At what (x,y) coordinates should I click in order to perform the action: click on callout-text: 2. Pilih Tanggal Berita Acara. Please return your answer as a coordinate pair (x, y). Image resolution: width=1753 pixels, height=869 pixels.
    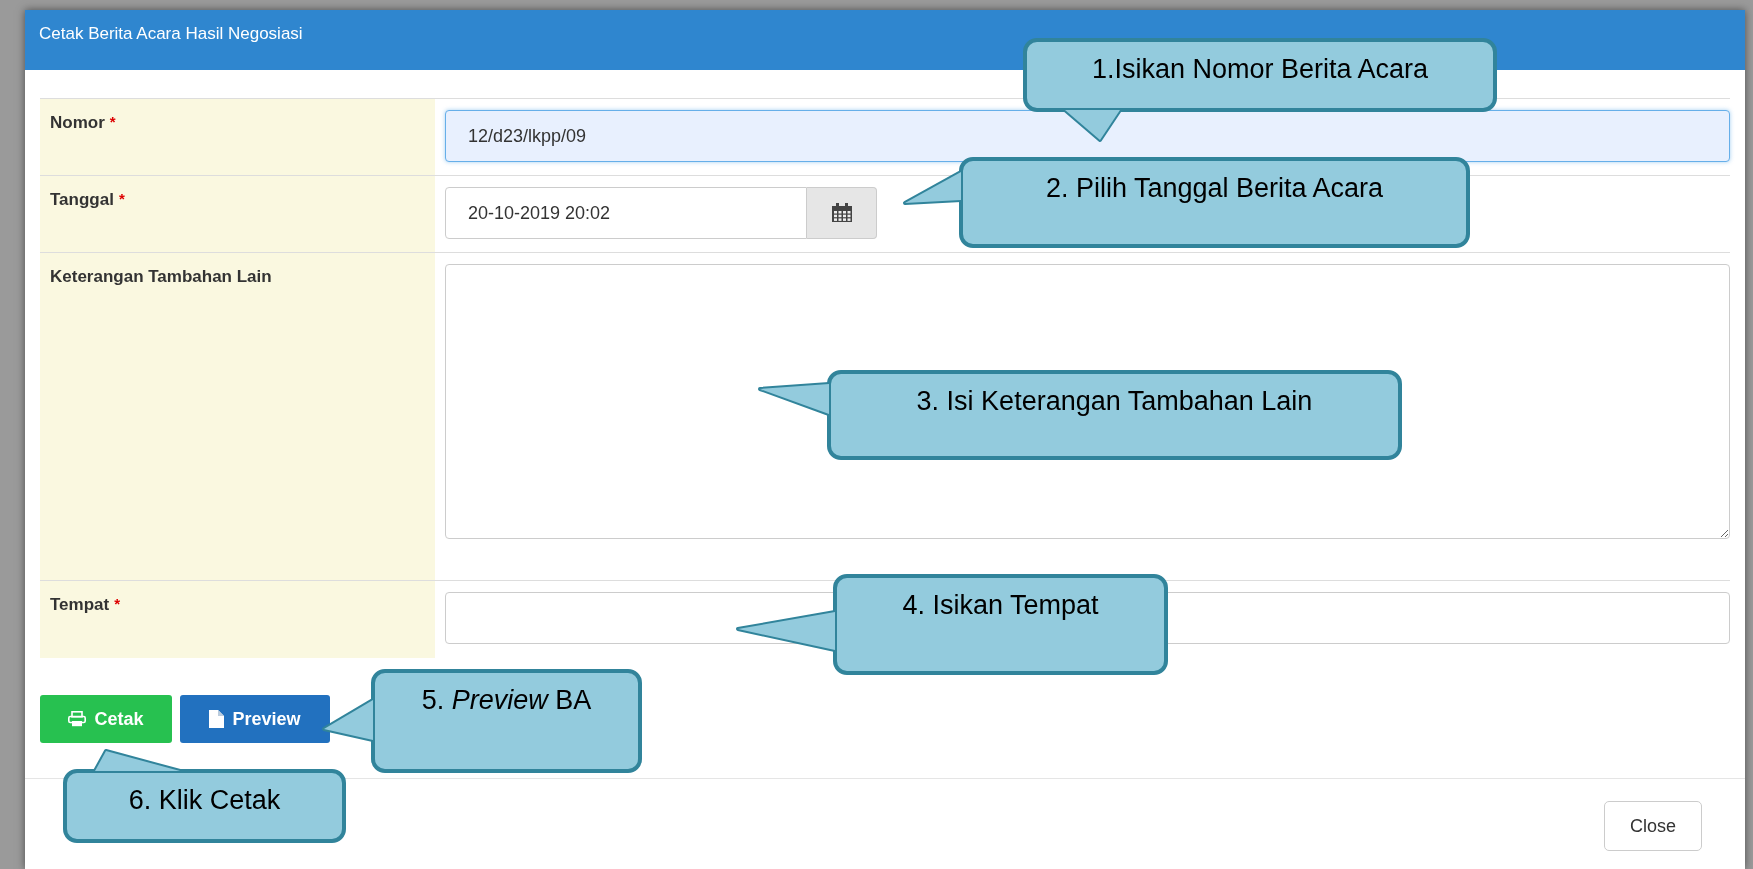
    Looking at the image, I should click on (1214, 188).